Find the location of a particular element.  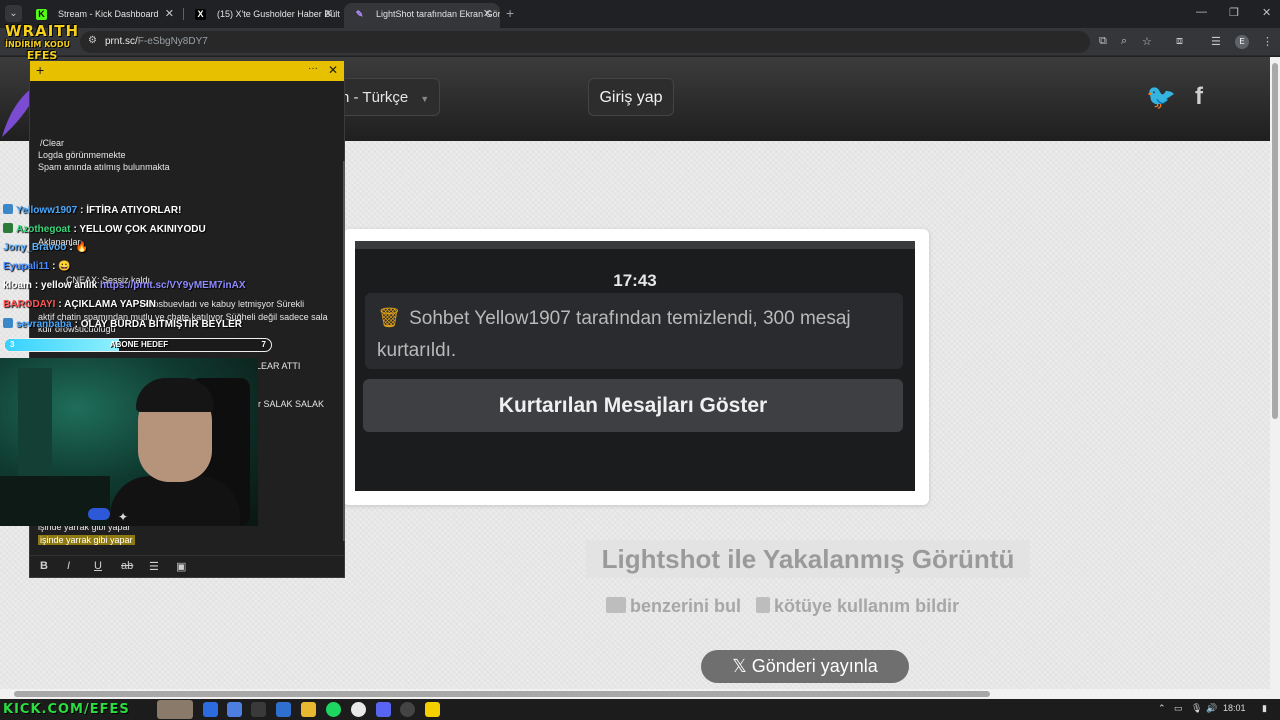

address-bar: ⚙ prnt.sc/F-eSbgNy8DY7 is located at coordinates (585, 42).